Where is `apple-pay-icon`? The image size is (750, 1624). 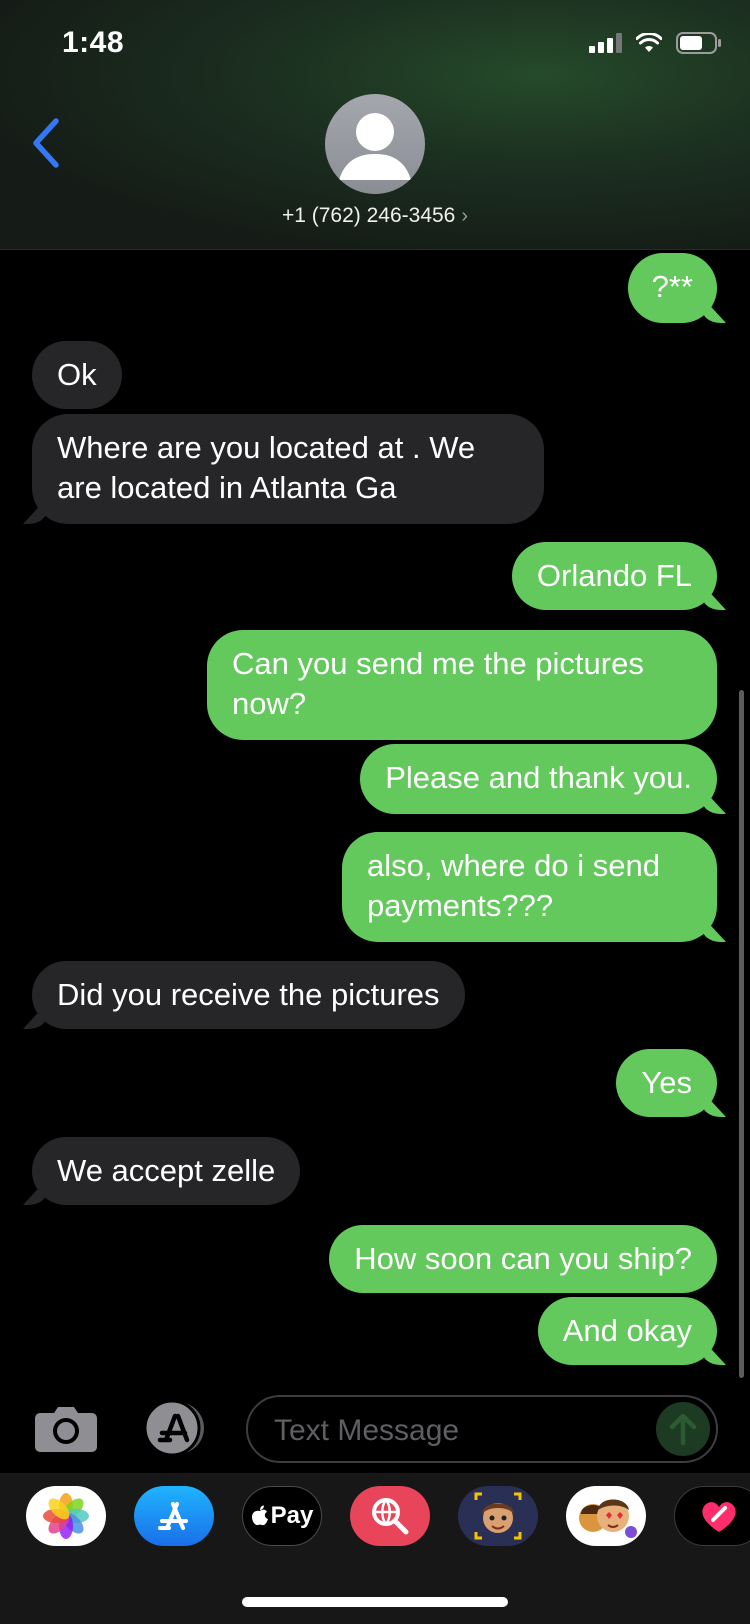 apple-pay-icon is located at coordinates (259, 1515).